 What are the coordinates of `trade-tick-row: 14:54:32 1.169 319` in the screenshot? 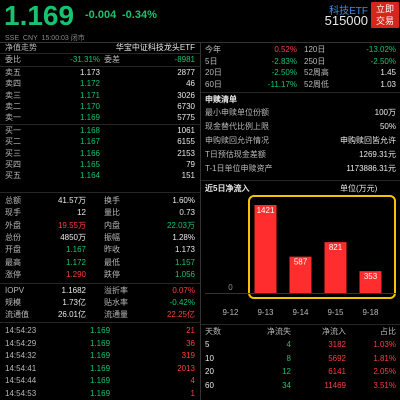 It's located at (100, 355).